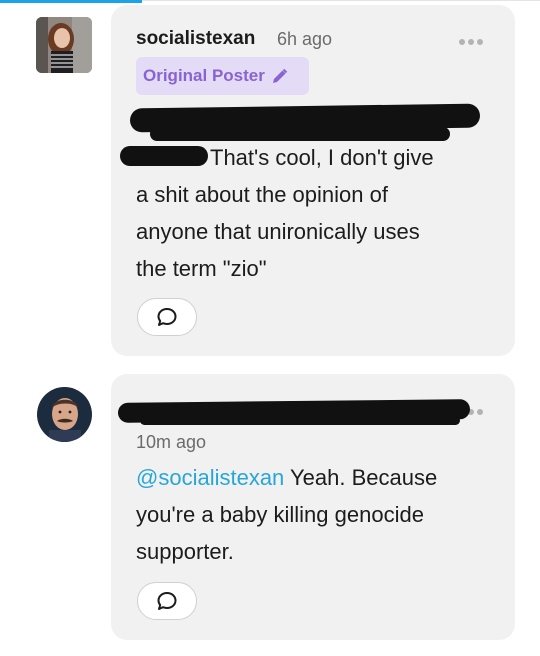  What do you see at coordinates (280, 514) in the screenshot?
I see `comment-line: you're a baby killing genocide` at bounding box center [280, 514].